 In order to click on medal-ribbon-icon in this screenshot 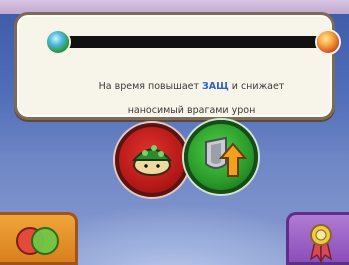, I will do `click(321, 243)`.